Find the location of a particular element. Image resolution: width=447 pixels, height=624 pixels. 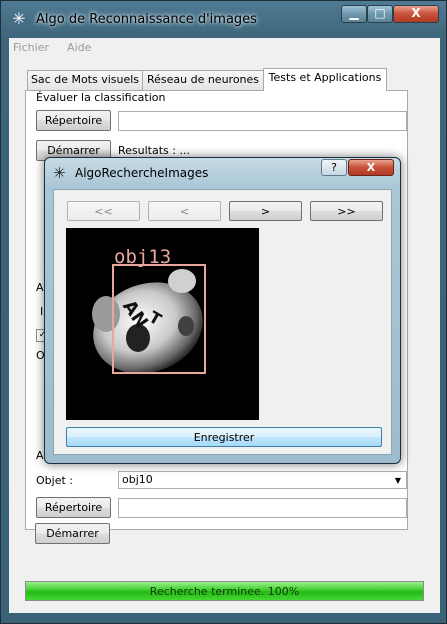

status-text: Recherche terminee. 100% is located at coordinates (224, 591).